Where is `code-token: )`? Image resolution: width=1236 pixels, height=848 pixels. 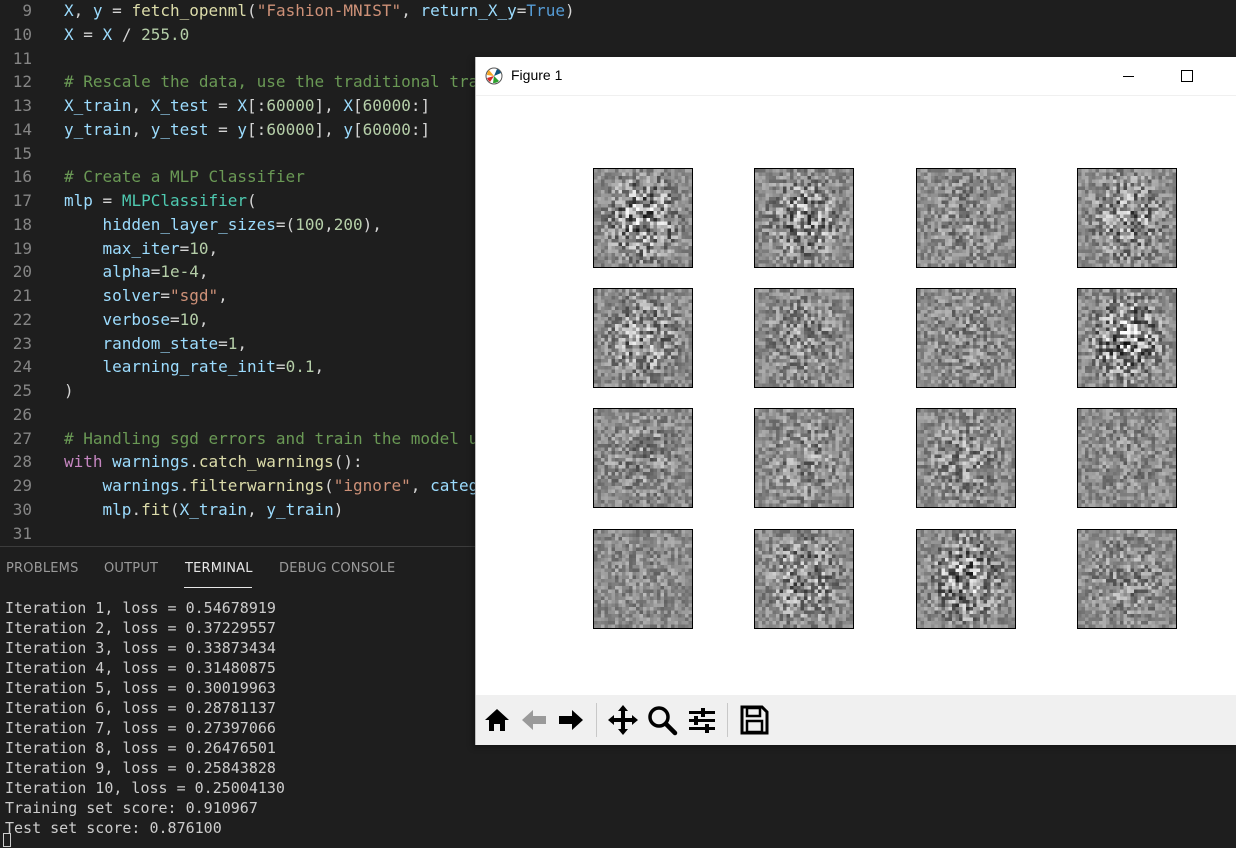 code-token: ) is located at coordinates (339, 509).